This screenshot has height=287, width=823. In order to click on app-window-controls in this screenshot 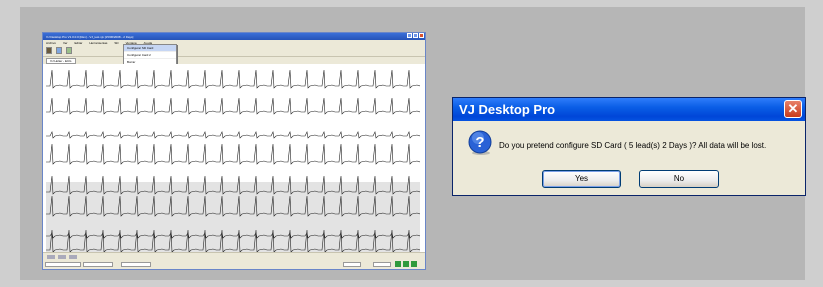, I will do `click(415, 35)`.